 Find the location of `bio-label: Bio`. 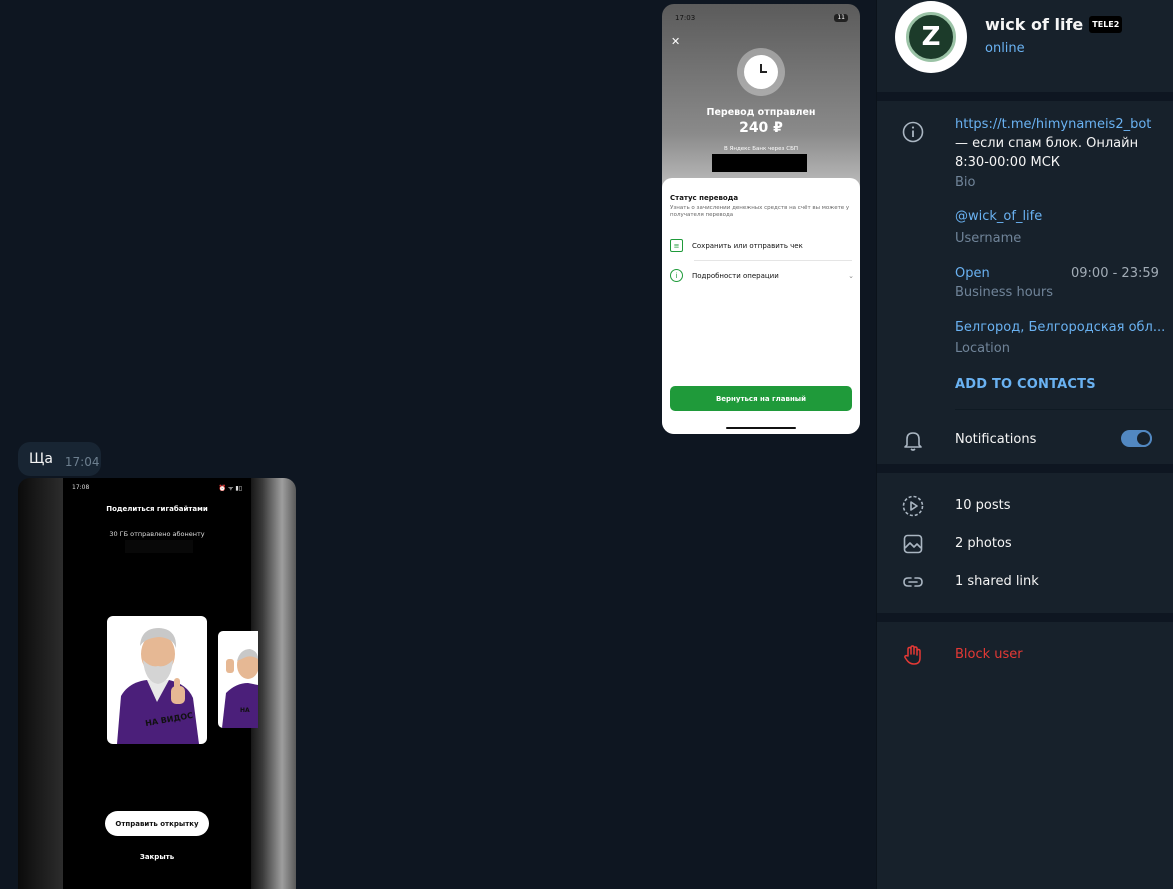

bio-label: Bio is located at coordinates (965, 182).